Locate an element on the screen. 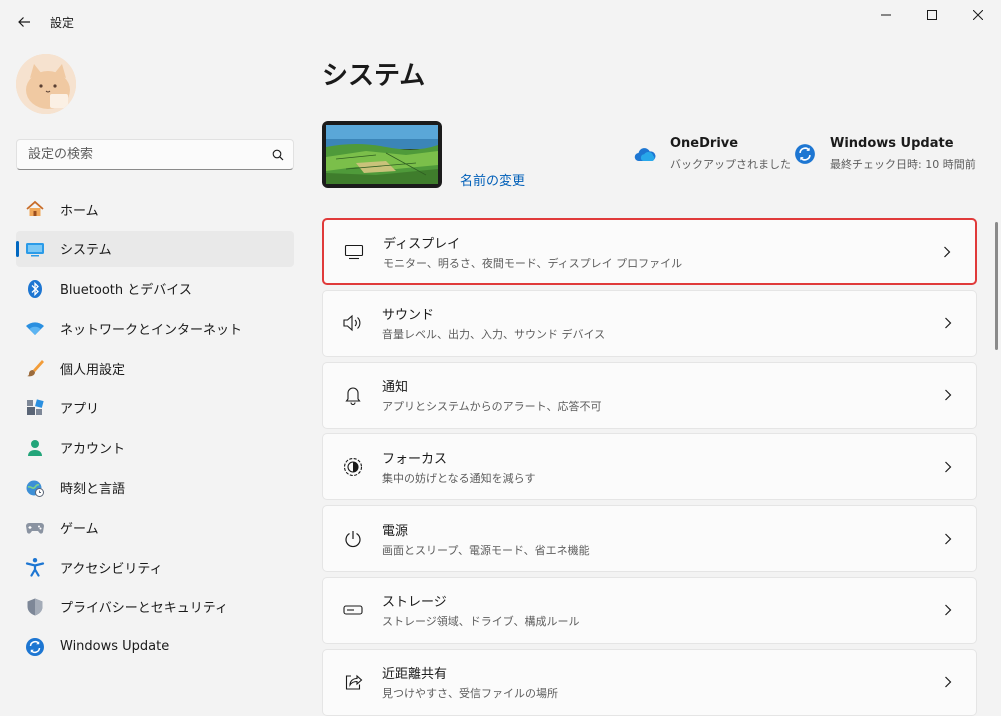  card-title: ストレージ is located at coordinates (414, 603).